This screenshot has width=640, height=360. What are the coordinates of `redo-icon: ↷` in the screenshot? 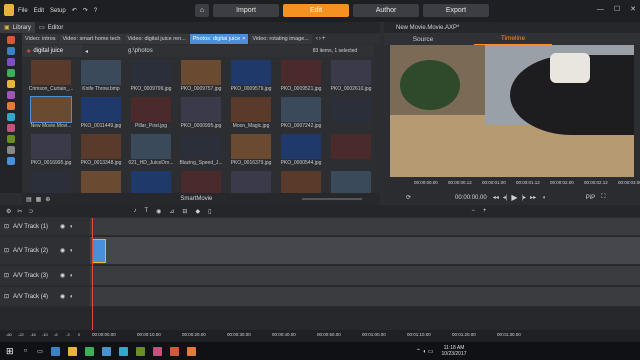 It's located at (85, 10).